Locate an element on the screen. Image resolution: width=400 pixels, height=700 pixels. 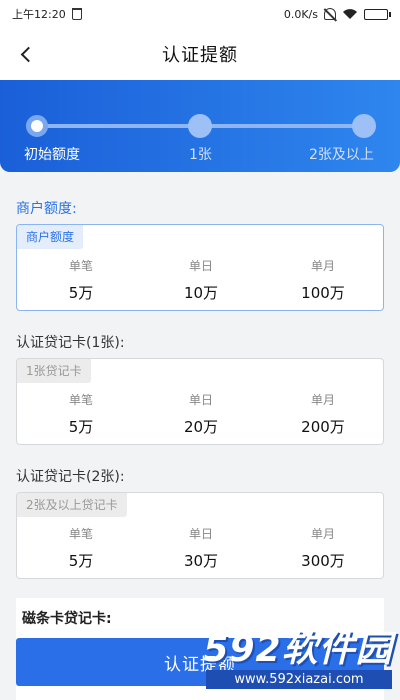
limit-card-one-card: 1张贷记卡 单笔 5万 单日 20万 单月 200万 is located at coordinates (200, 401).